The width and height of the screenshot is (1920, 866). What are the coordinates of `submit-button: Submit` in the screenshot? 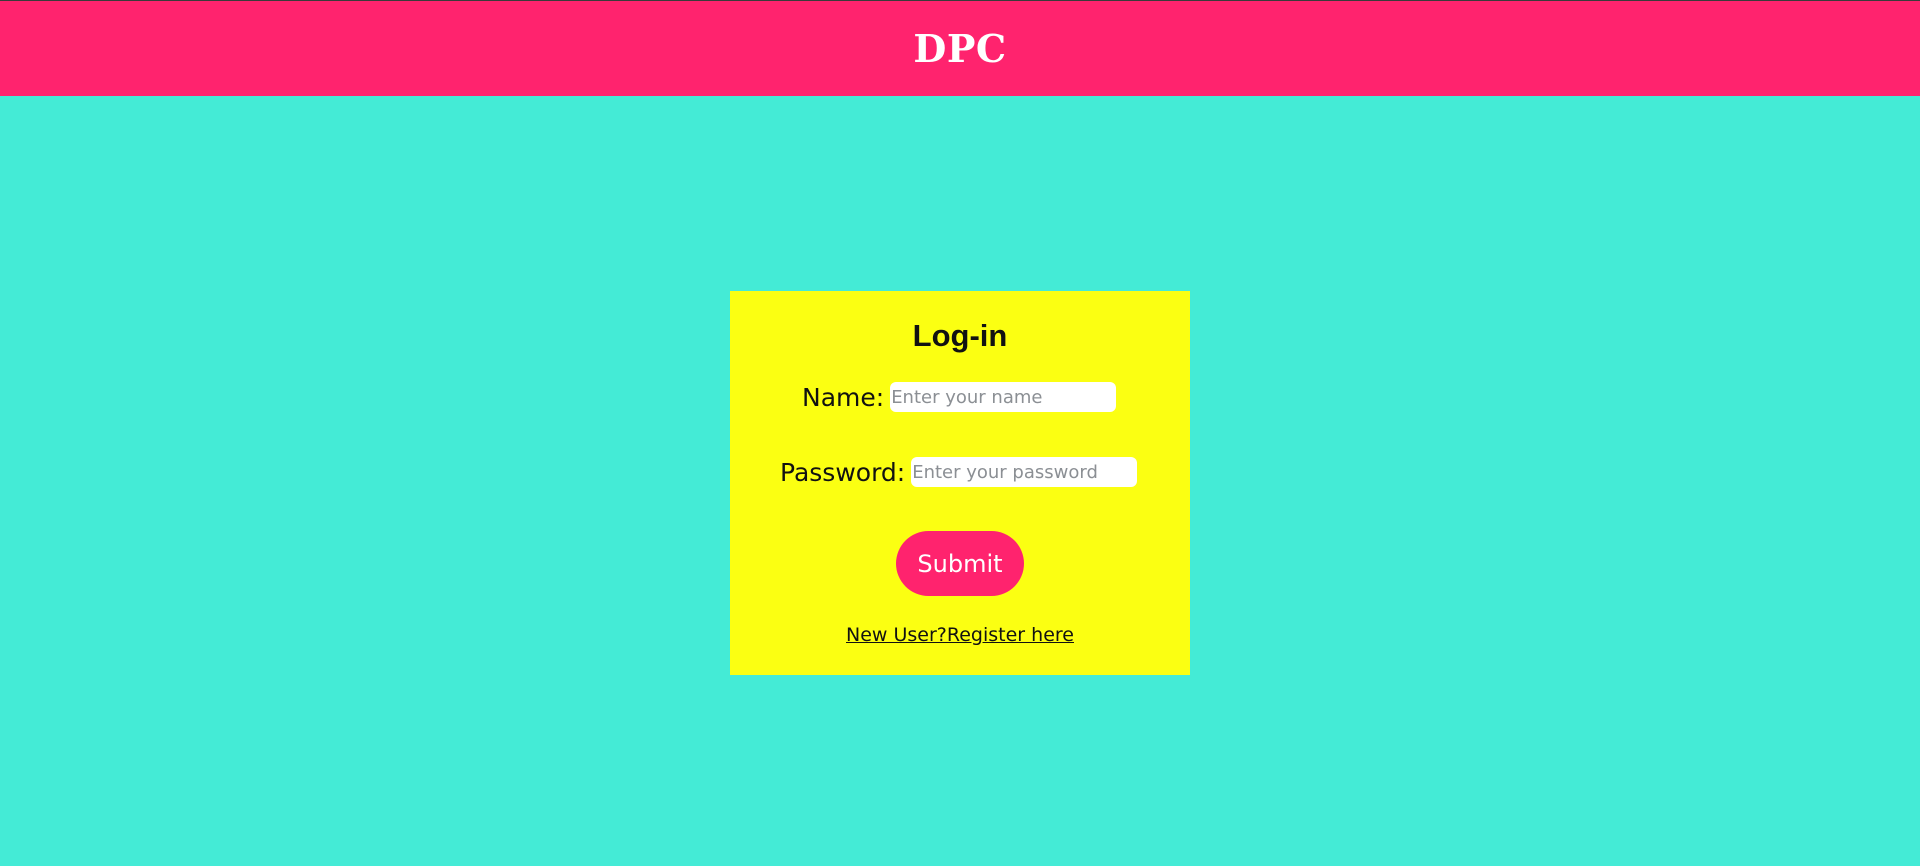 It's located at (960, 563).